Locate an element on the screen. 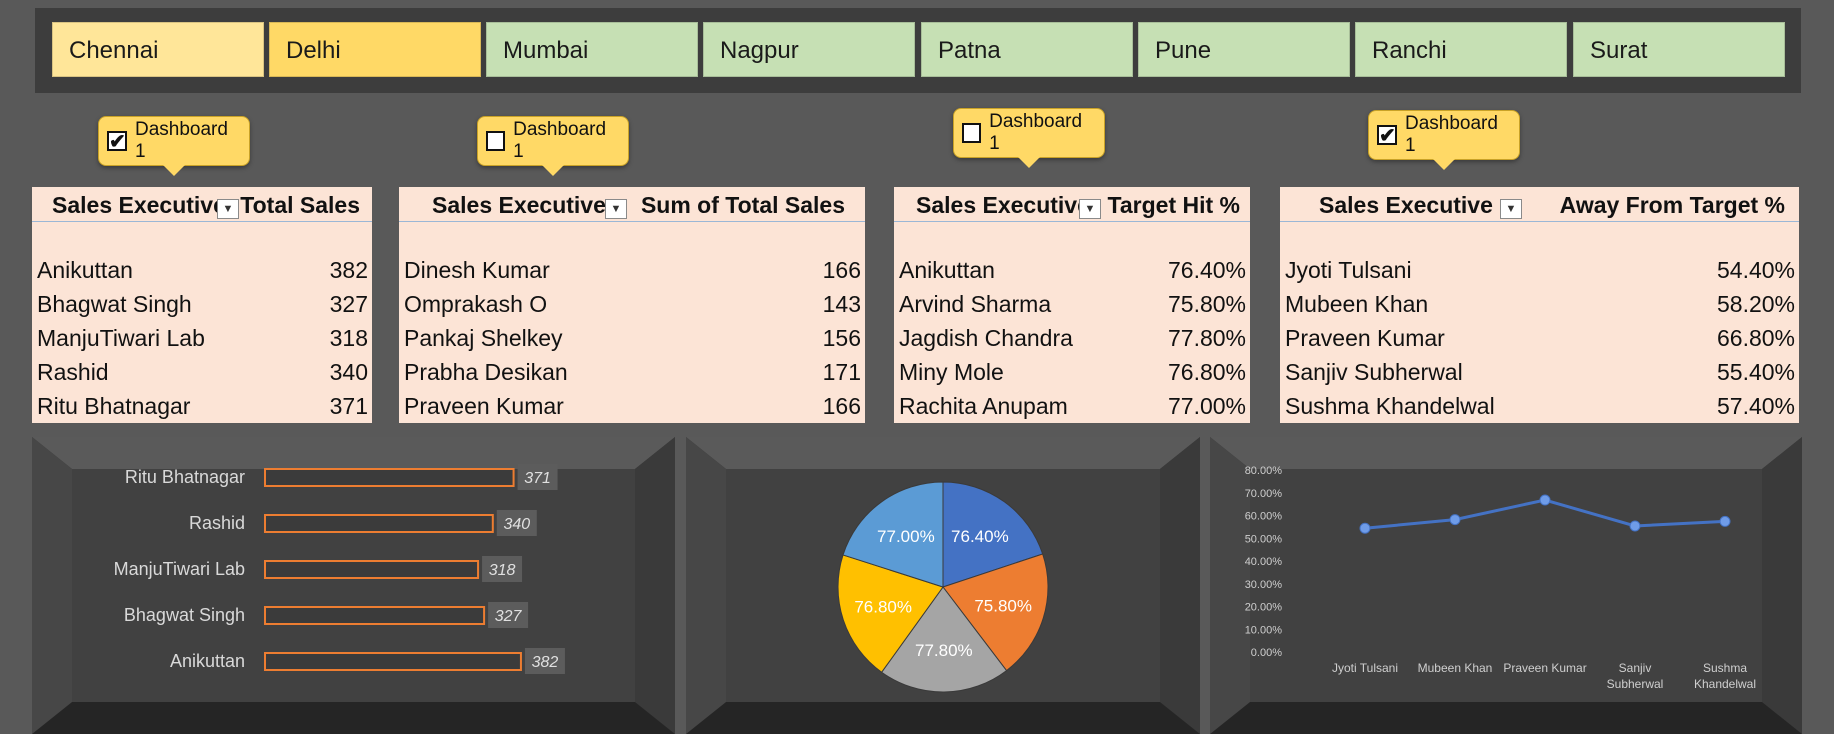  pivot-header: Sales Executive ▼ Total Sales is located at coordinates (202, 204).